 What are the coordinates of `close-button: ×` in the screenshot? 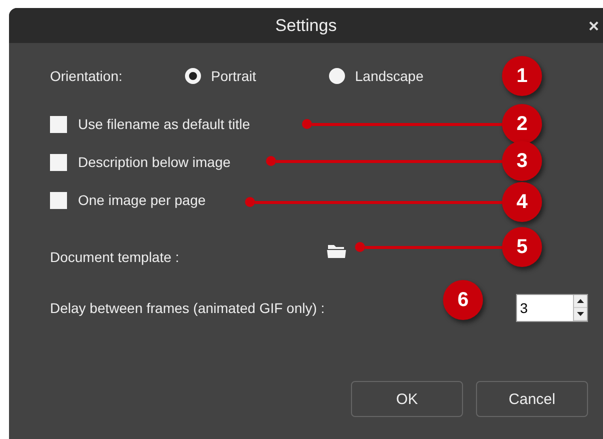 It's located at (593, 26).